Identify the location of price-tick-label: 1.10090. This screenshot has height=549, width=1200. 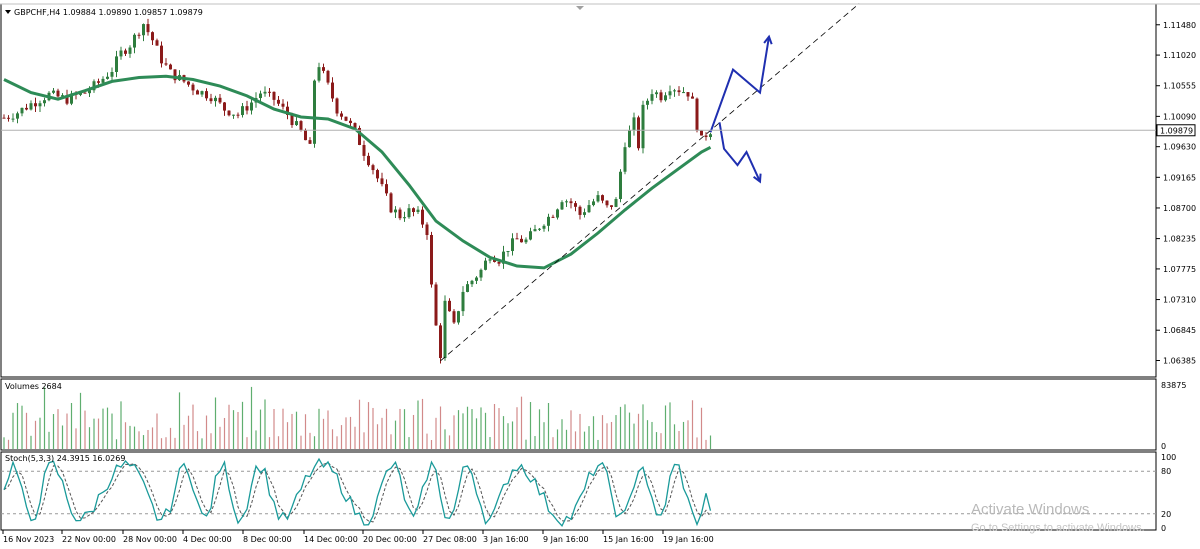
(1179, 116).